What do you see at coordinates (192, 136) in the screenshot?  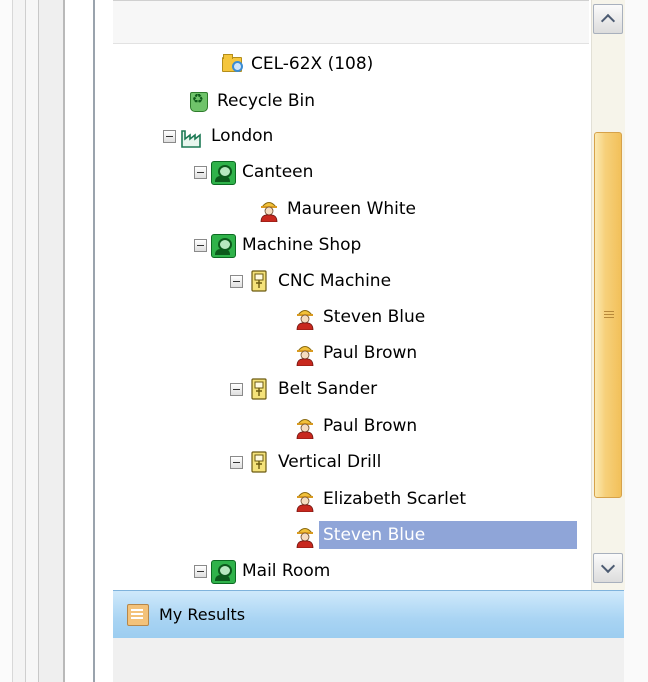 I see `factory-icon` at bounding box center [192, 136].